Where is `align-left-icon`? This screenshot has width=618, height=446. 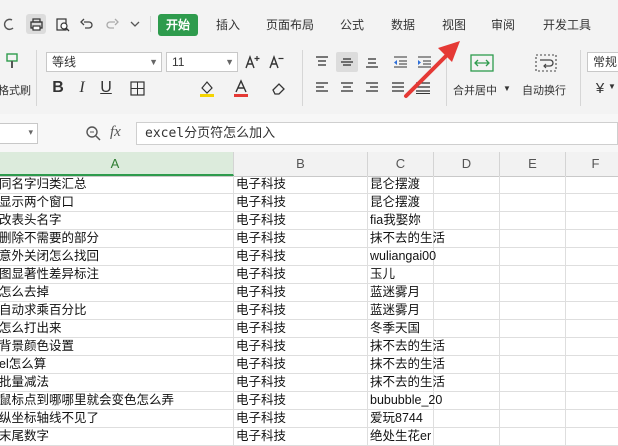 align-left-icon is located at coordinates (322, 88).